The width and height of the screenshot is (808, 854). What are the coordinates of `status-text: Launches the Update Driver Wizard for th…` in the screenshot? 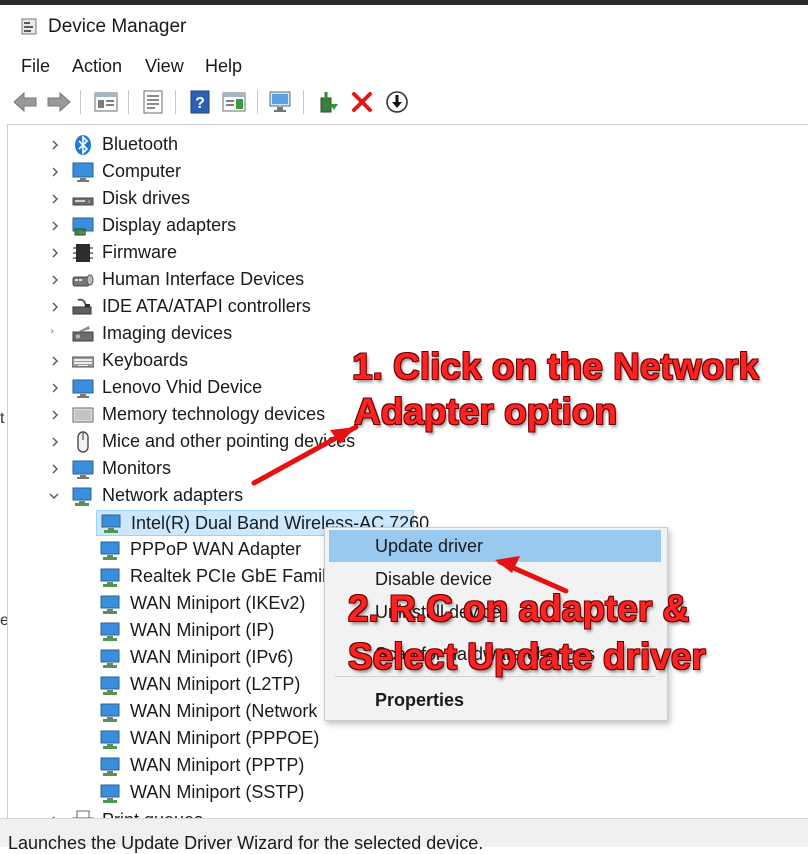 It's located at (246, 843).